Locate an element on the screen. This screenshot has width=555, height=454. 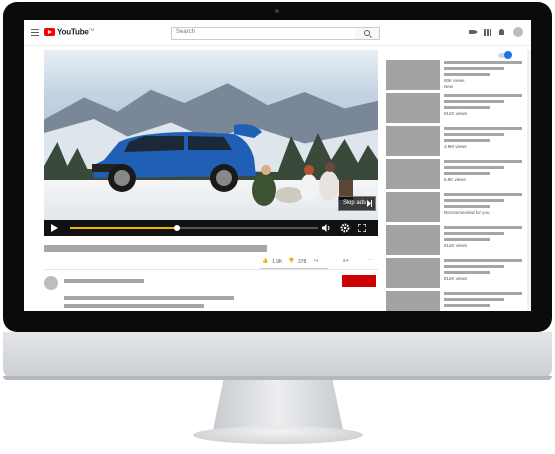
recommendation-meta-line: 6.8K views is located at coordinates (455, 179).